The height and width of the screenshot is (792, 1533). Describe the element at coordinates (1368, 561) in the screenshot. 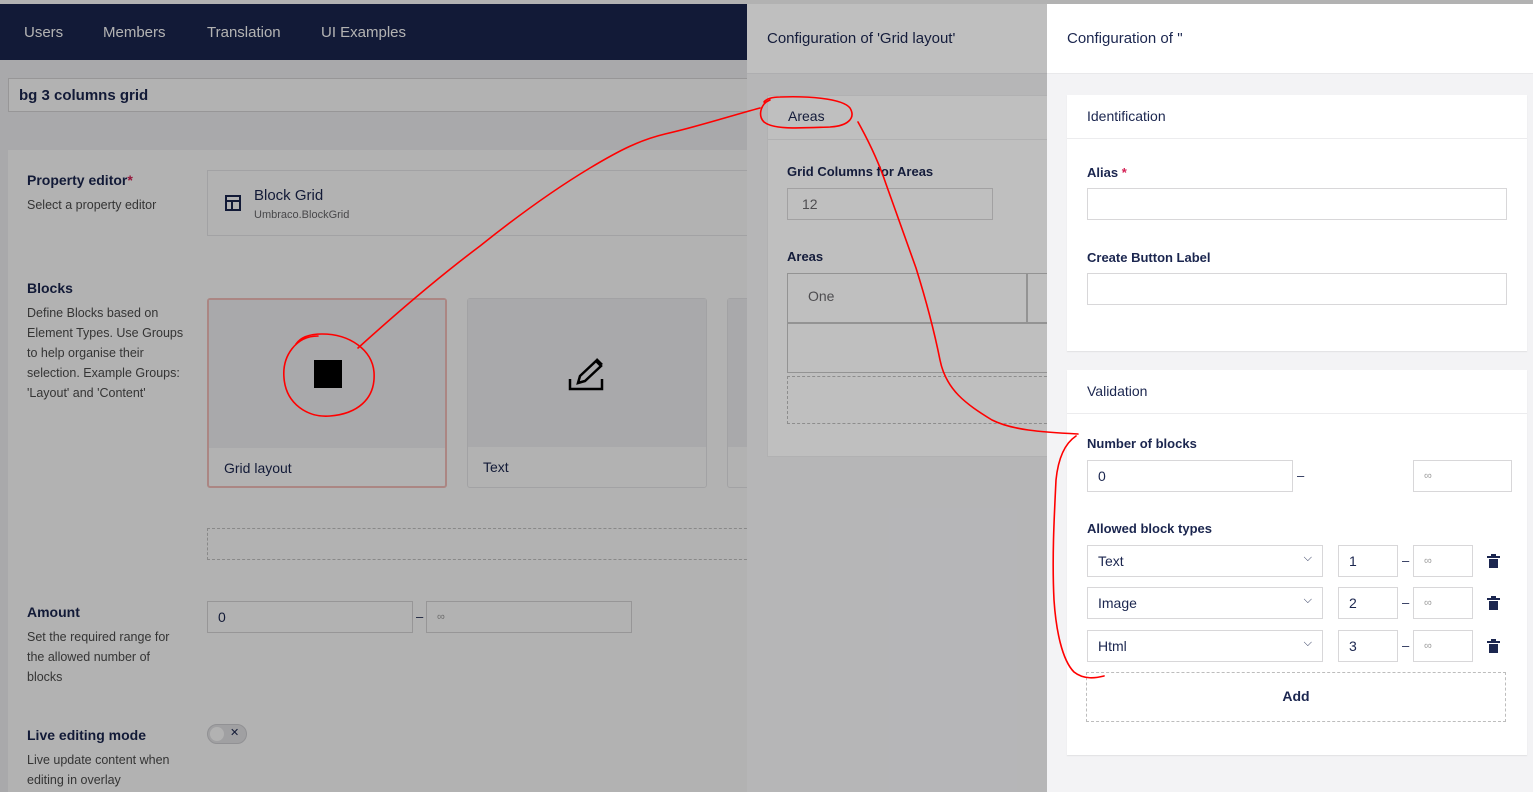

I see `block-type-min-input: 1` at that location.